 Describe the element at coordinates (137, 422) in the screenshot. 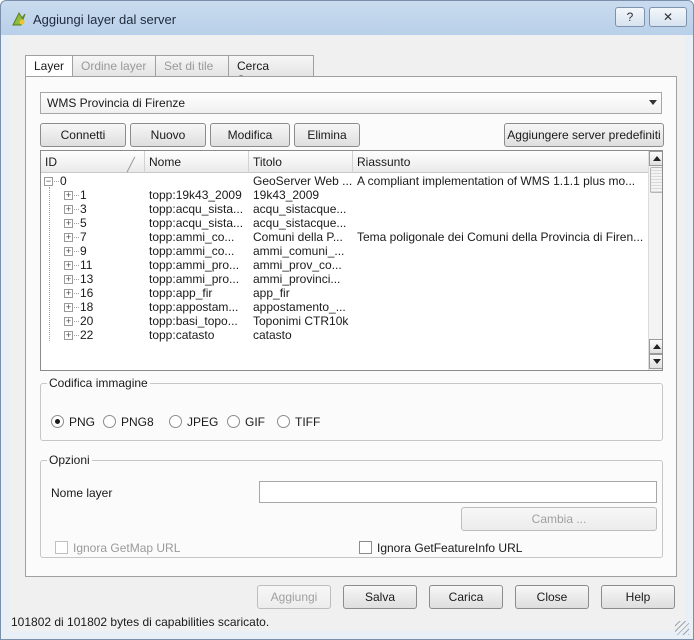

I see `radio-label: PNG8` at that location.